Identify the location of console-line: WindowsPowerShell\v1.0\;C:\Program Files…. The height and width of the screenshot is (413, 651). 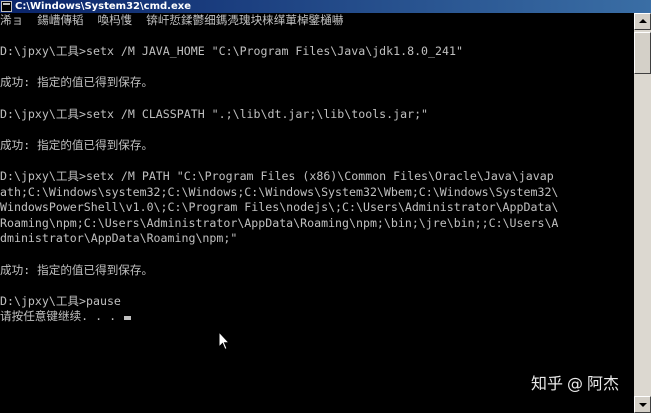
(279, 207).